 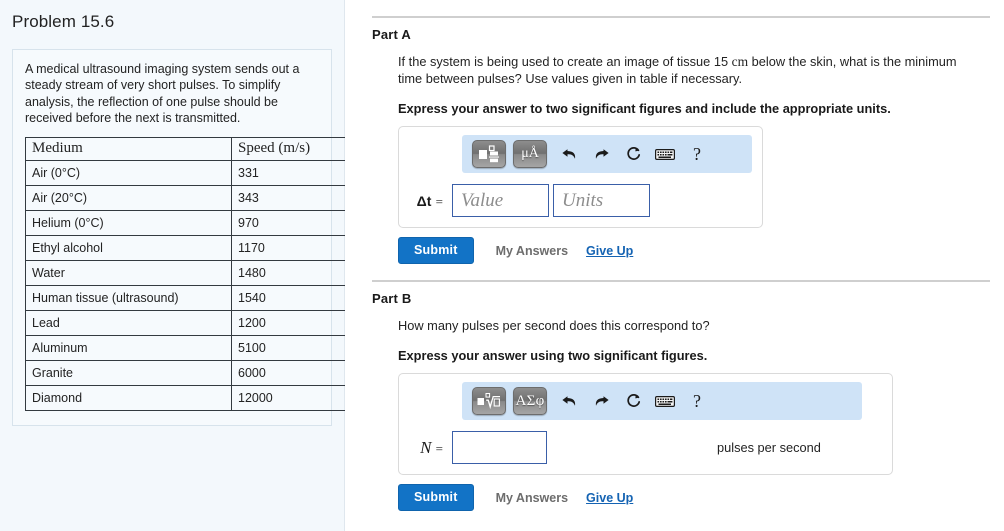 What do you see at coordinates (288, 149) in the screenshot?
I see `column-header-speed: Speed (m/s)` at bounding box center [288, 149].